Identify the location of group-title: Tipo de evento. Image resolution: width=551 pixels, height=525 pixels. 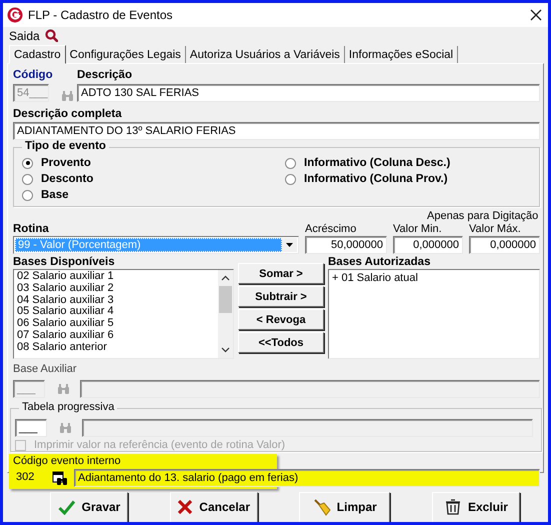
(65, 146).